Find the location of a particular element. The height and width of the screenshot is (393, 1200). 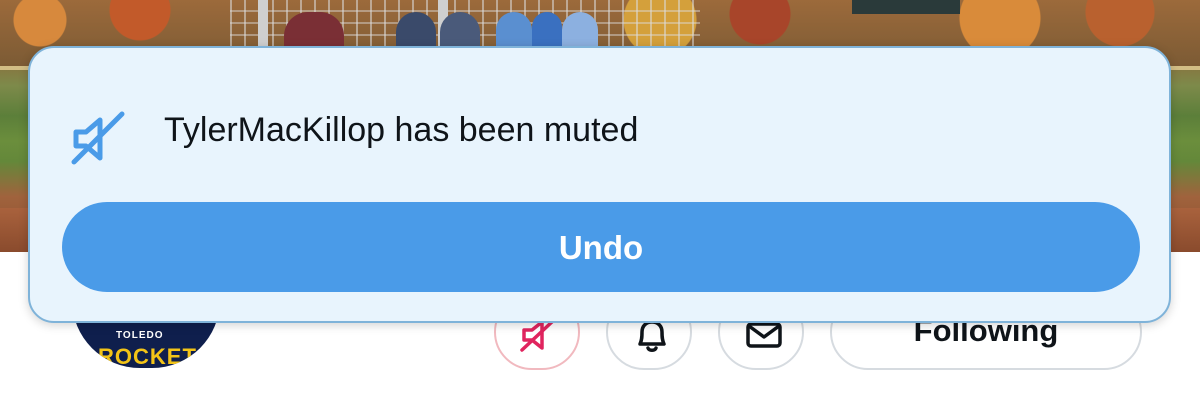

avatar-logo-text: TOLEDO is located at coordinates (140, 335).